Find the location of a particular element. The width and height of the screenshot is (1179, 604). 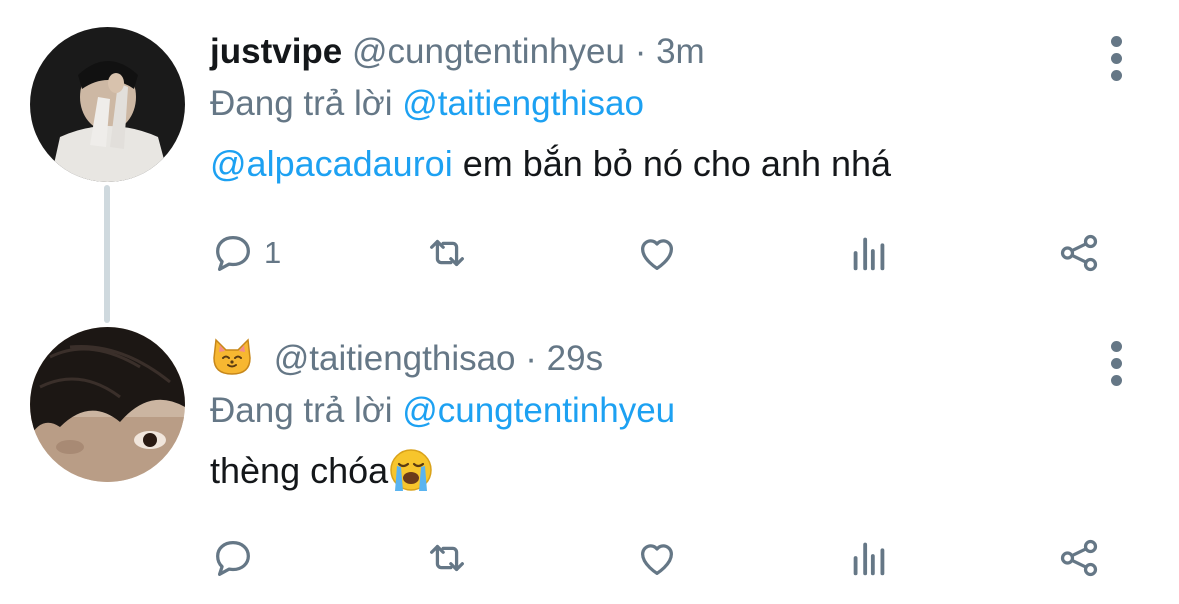

reply-count: 1 is located at coordinates (273, 252).